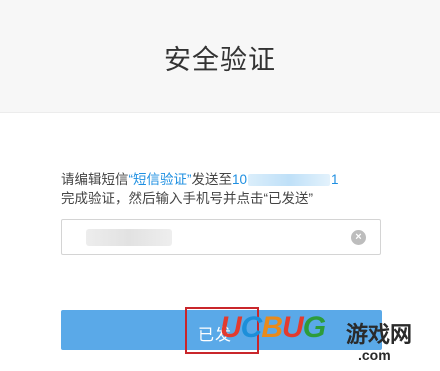  I want to click on target-number-end: 1, so click(335, 179).